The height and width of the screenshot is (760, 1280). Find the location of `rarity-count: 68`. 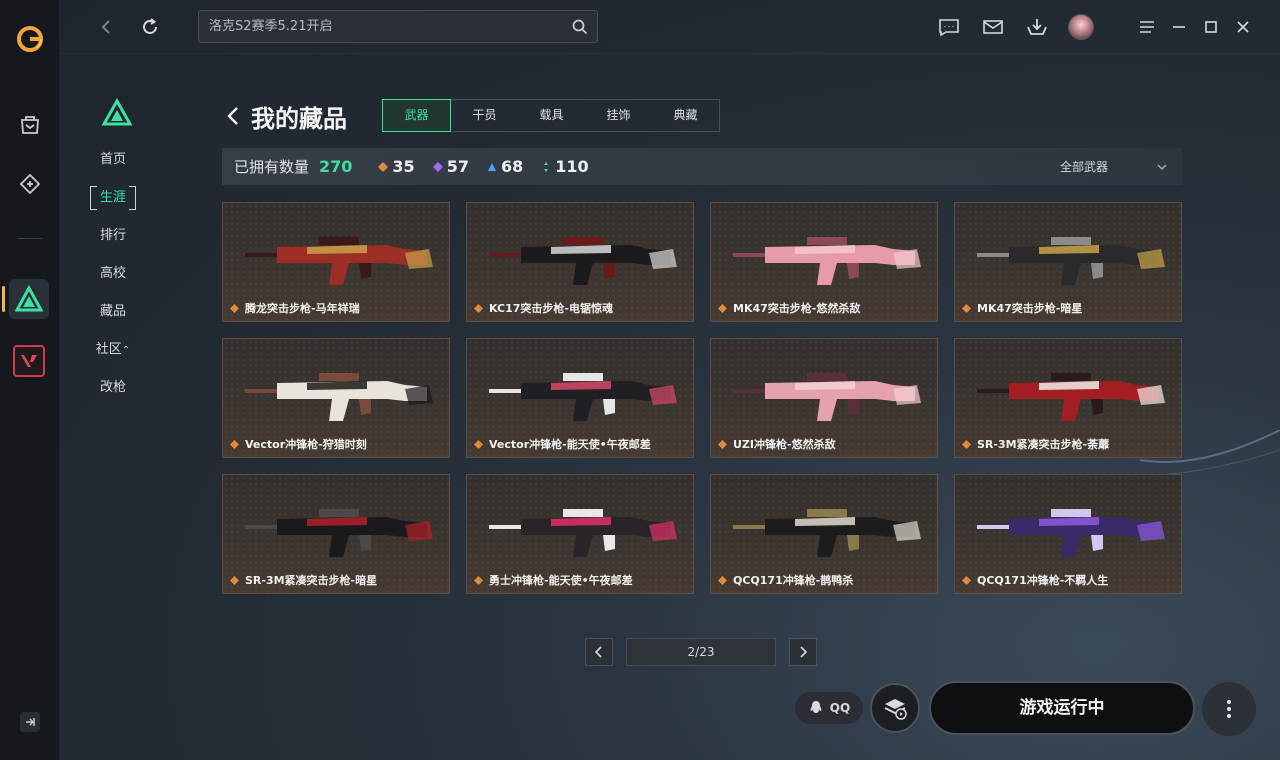

rarity-count: 68 is located at coordinates (505, 166).